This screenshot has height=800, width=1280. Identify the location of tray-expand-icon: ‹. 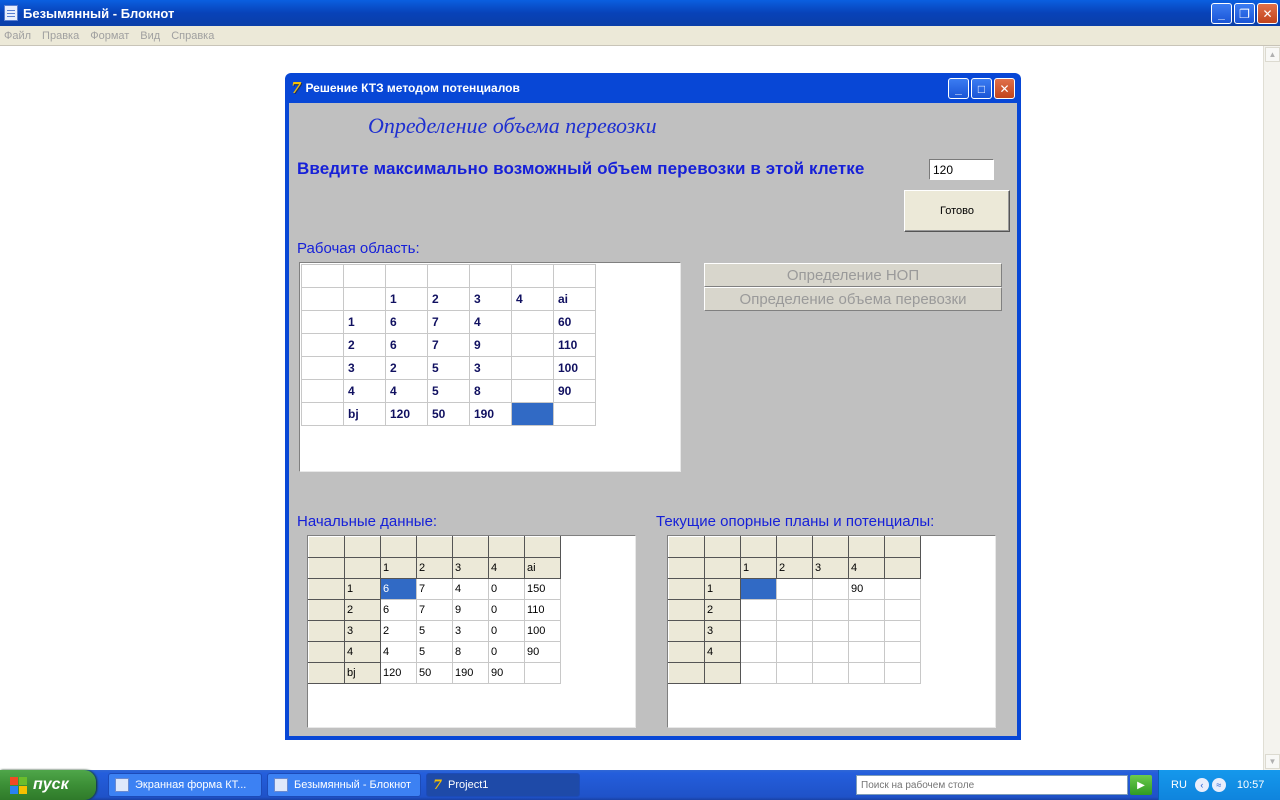
(1201, 785).